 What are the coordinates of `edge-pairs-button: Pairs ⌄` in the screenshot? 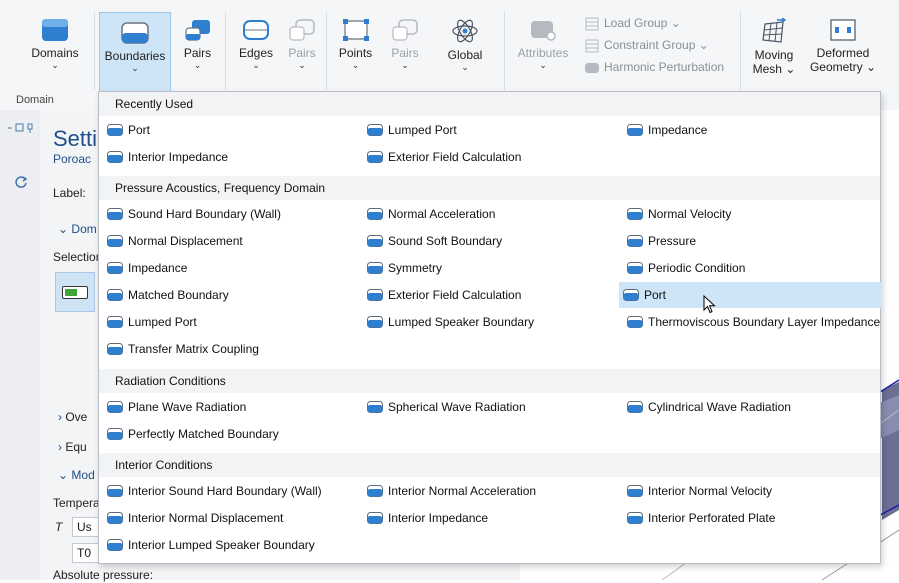 It's located at (302, 50).